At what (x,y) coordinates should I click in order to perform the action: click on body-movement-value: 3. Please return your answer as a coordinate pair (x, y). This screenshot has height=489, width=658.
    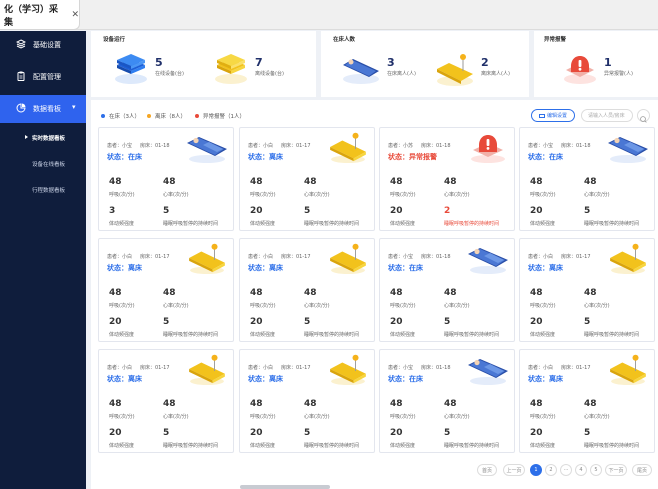
    Looking at the image, I should click on (112, 211).